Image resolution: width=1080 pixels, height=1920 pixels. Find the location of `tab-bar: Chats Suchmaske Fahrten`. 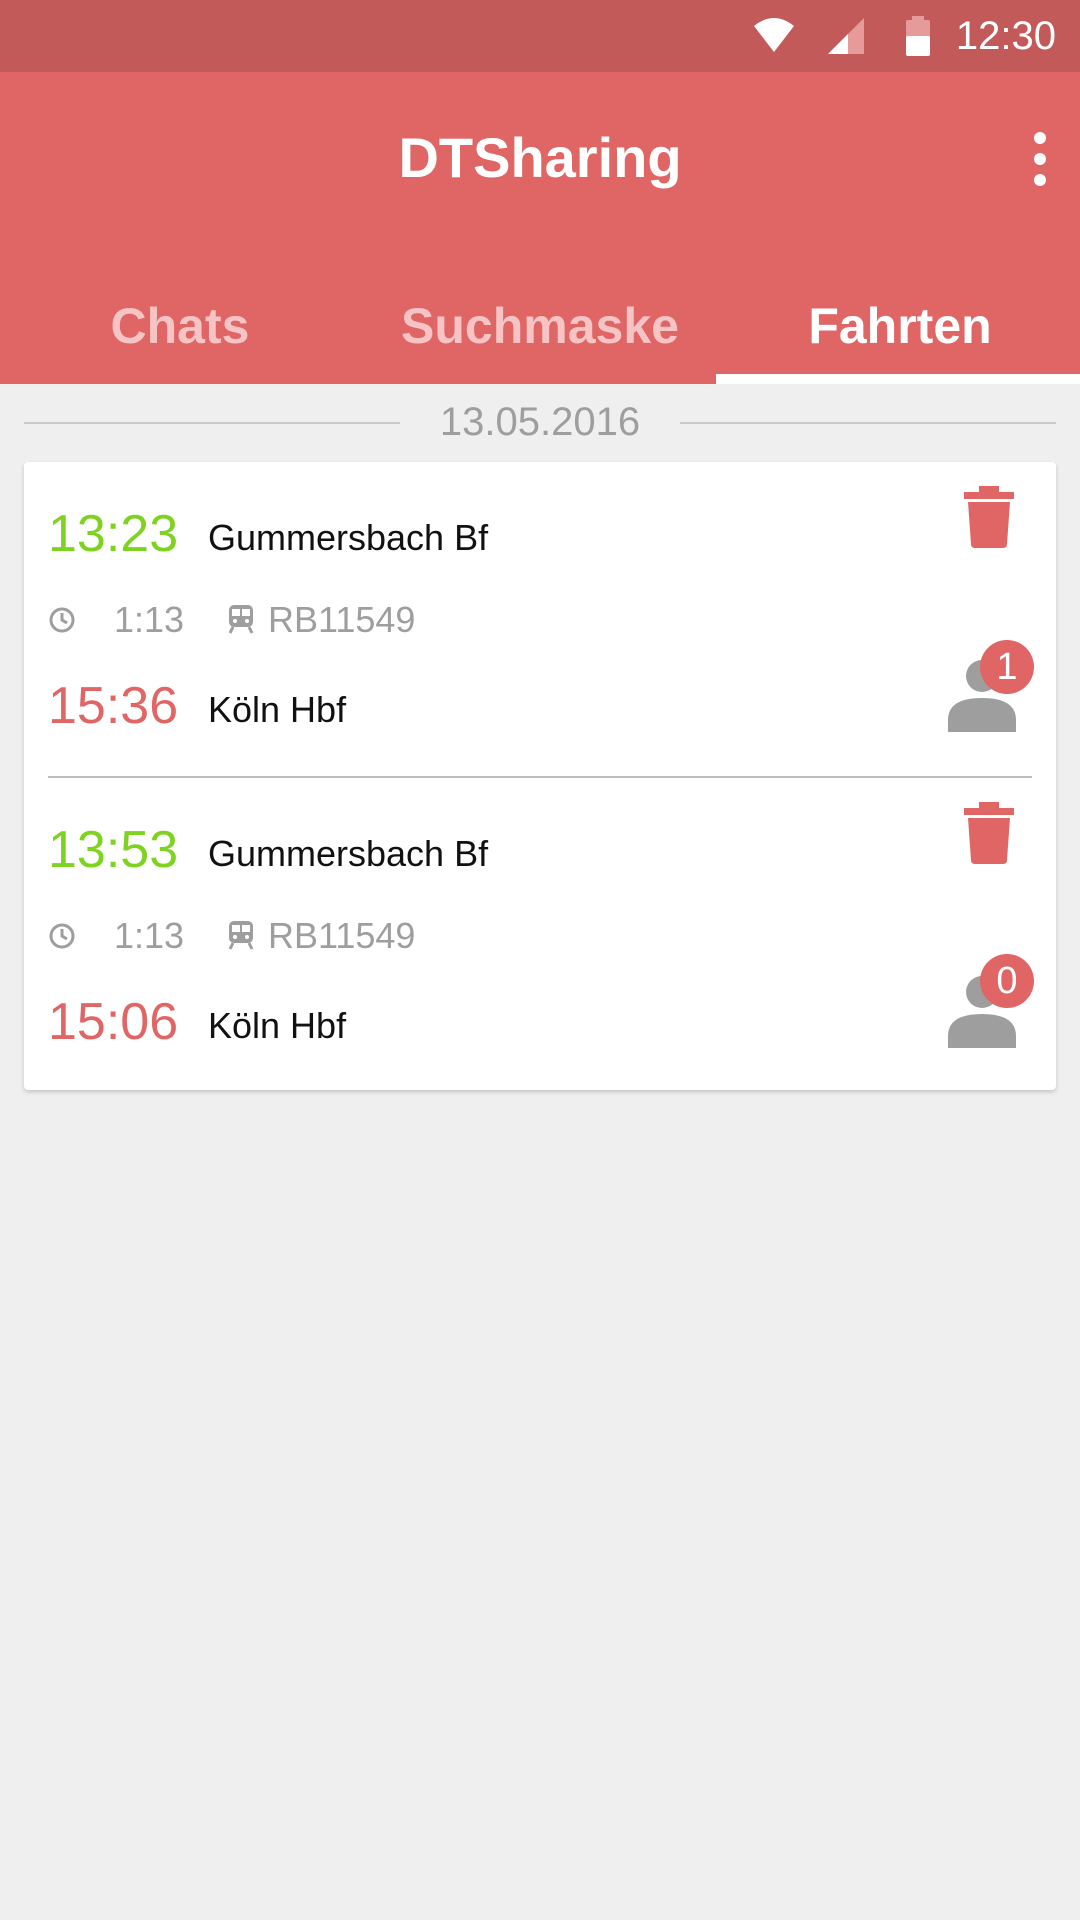

tab-bar: Chats Suchmaske Fahrten is located at coordinates (540, 326).